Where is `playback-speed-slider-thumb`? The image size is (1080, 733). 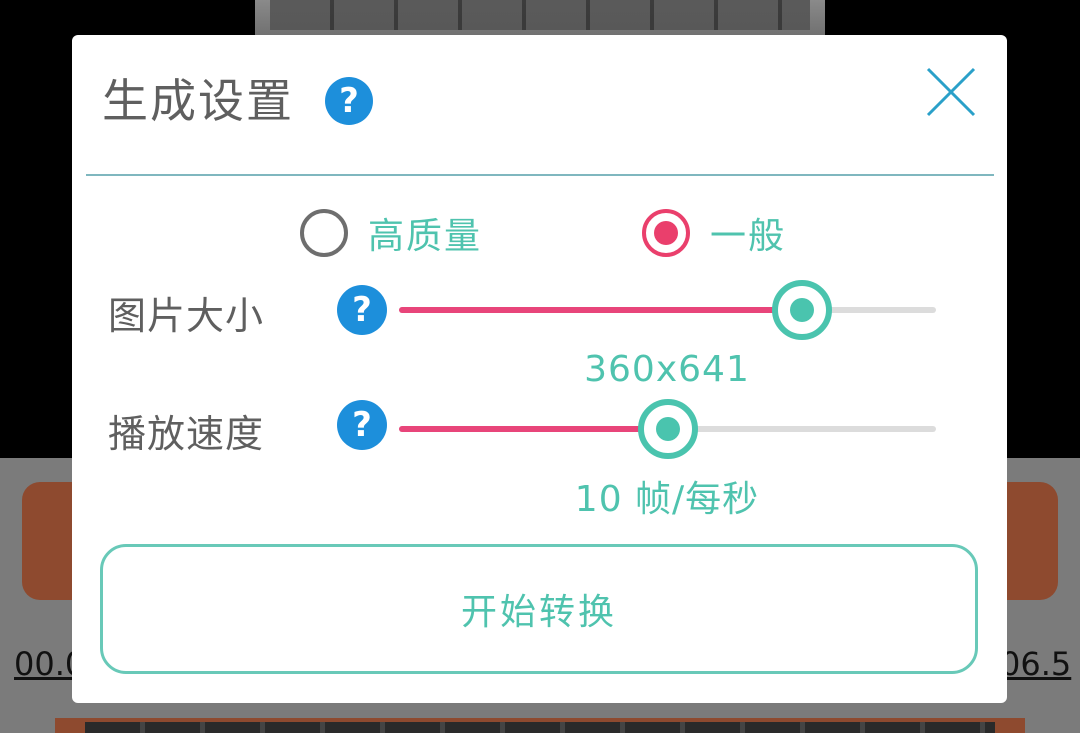
playback-speed-slider-thumb is located at coordinates (667, 429).